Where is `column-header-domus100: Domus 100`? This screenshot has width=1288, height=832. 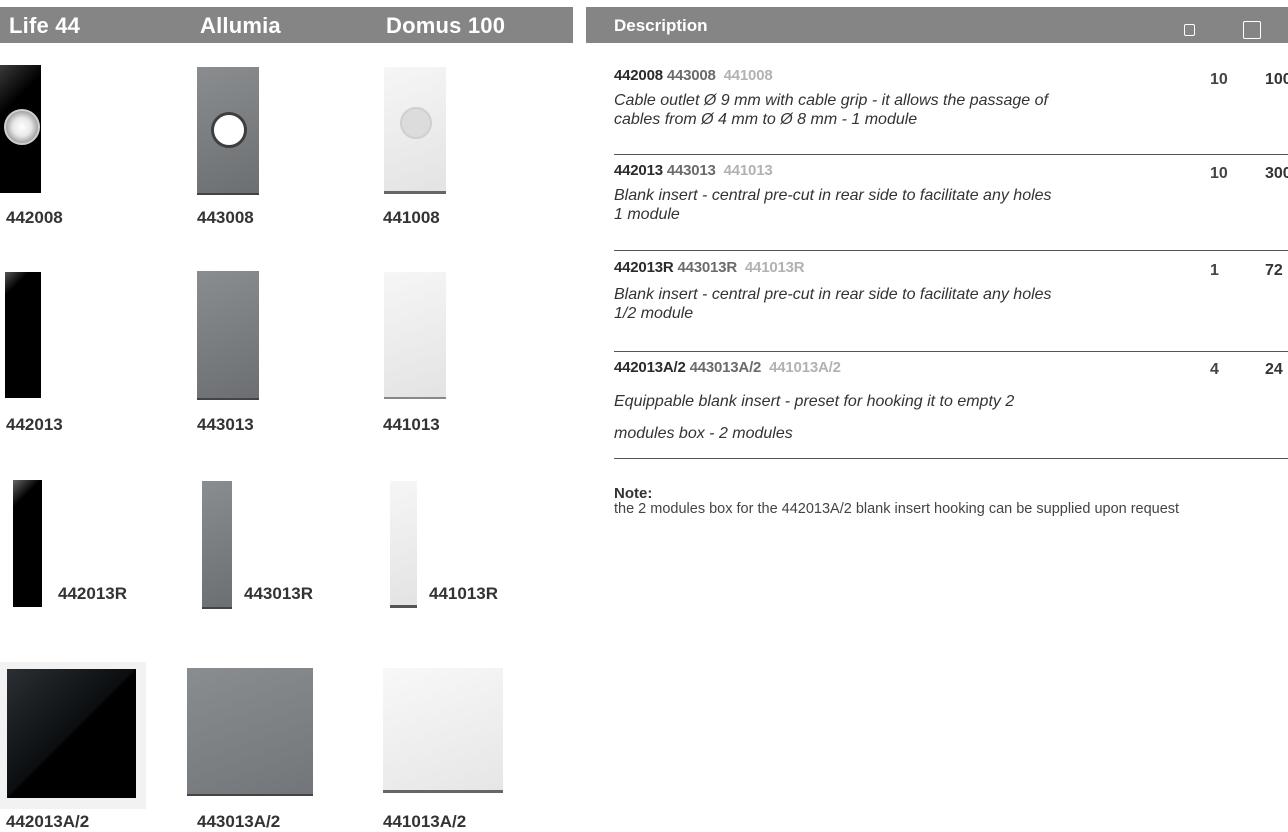
column-header-domus100: Domus 100 is located at coordinates (446, 25).